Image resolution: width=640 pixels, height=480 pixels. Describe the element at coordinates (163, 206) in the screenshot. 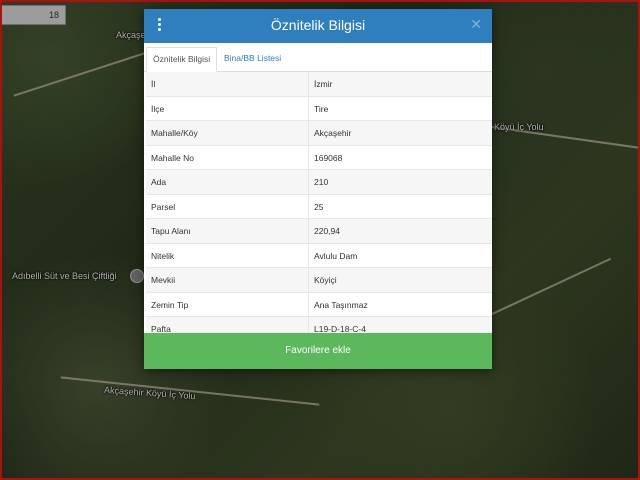

I see `row-key: Parsel` at that location.